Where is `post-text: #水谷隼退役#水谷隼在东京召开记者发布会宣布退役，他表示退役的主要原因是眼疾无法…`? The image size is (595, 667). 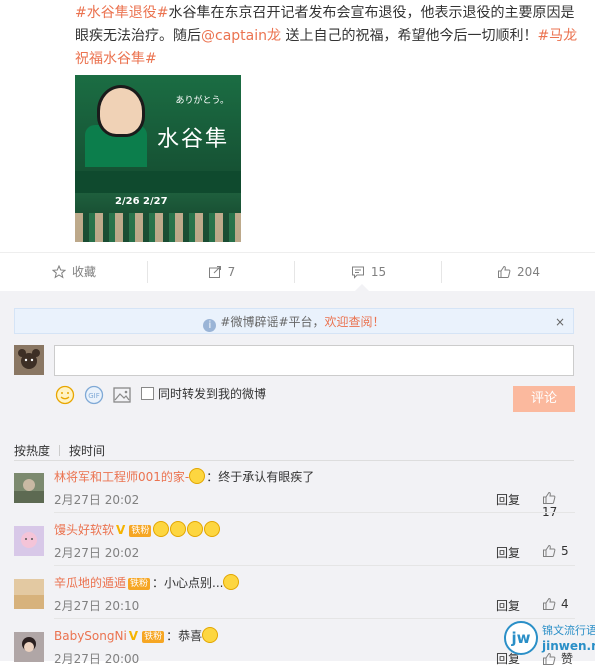 post-text: #水谷隼退役#水谷隼在东京召开记者发布会宣布退役，他表示退役的主要原因是眼疾无法… is located at coordinates (327, 36).